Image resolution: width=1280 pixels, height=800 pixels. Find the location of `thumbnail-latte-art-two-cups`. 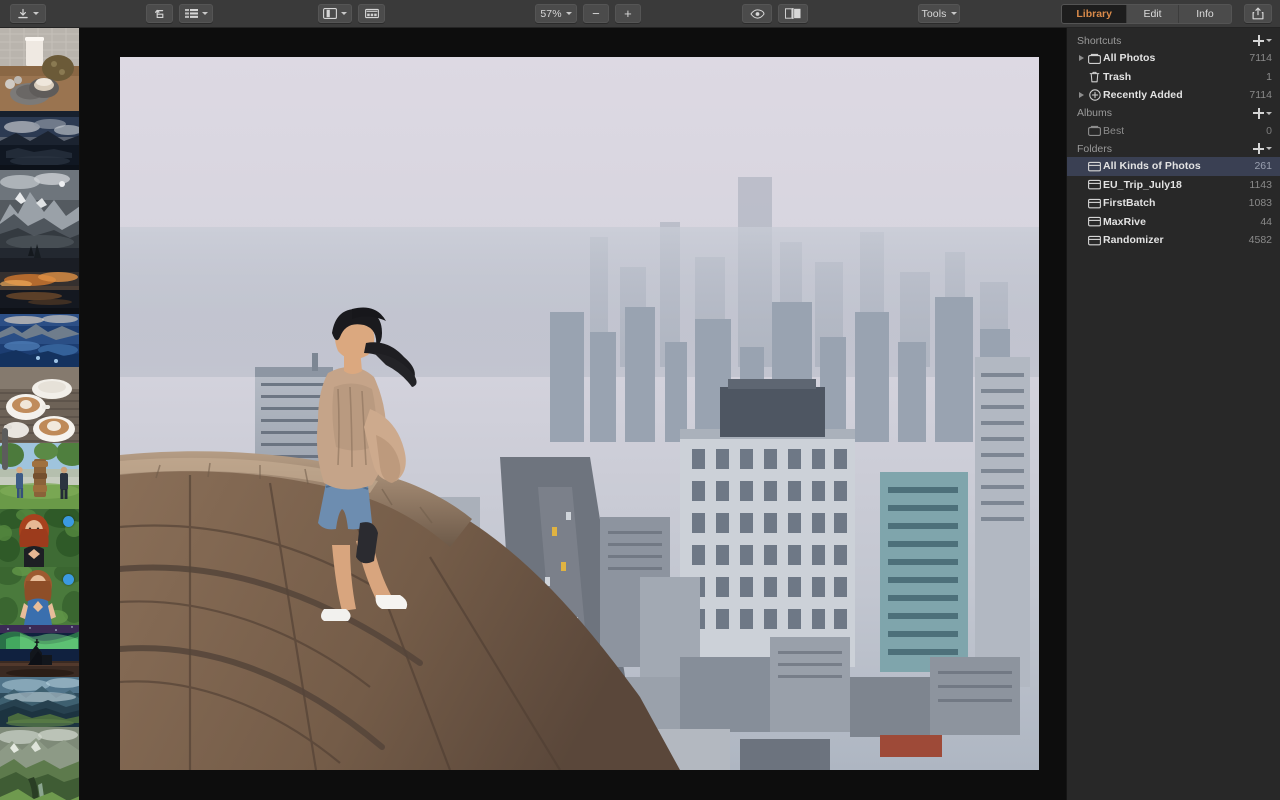

thumbnail-latte-art-two-cups is located at coordinates (39, 405).